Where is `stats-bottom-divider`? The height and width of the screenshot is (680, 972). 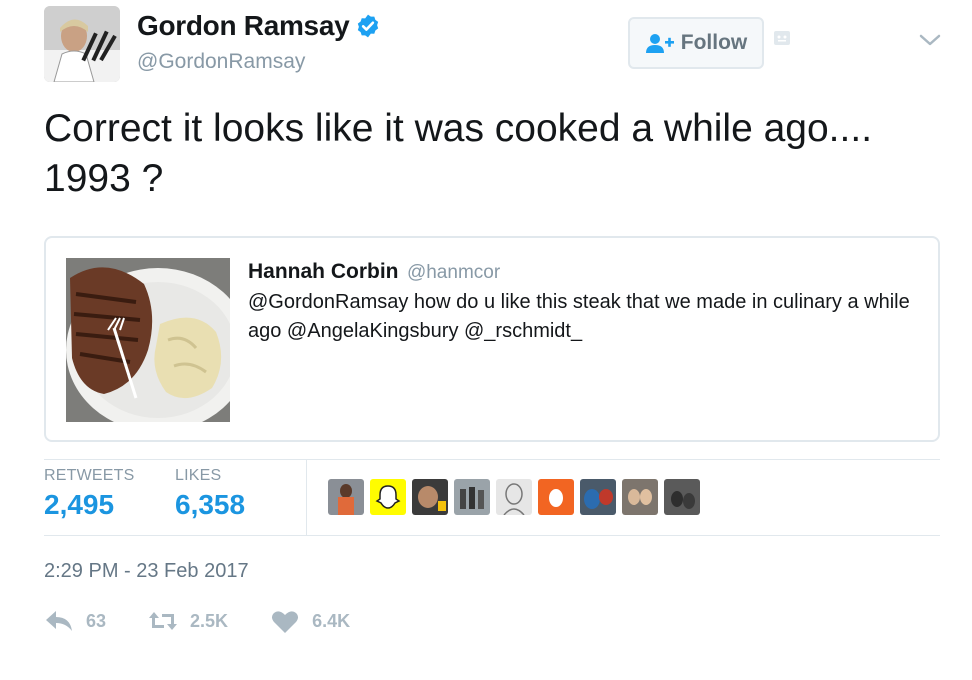 stats-bottom-divider is located at coordinates (492, 535).